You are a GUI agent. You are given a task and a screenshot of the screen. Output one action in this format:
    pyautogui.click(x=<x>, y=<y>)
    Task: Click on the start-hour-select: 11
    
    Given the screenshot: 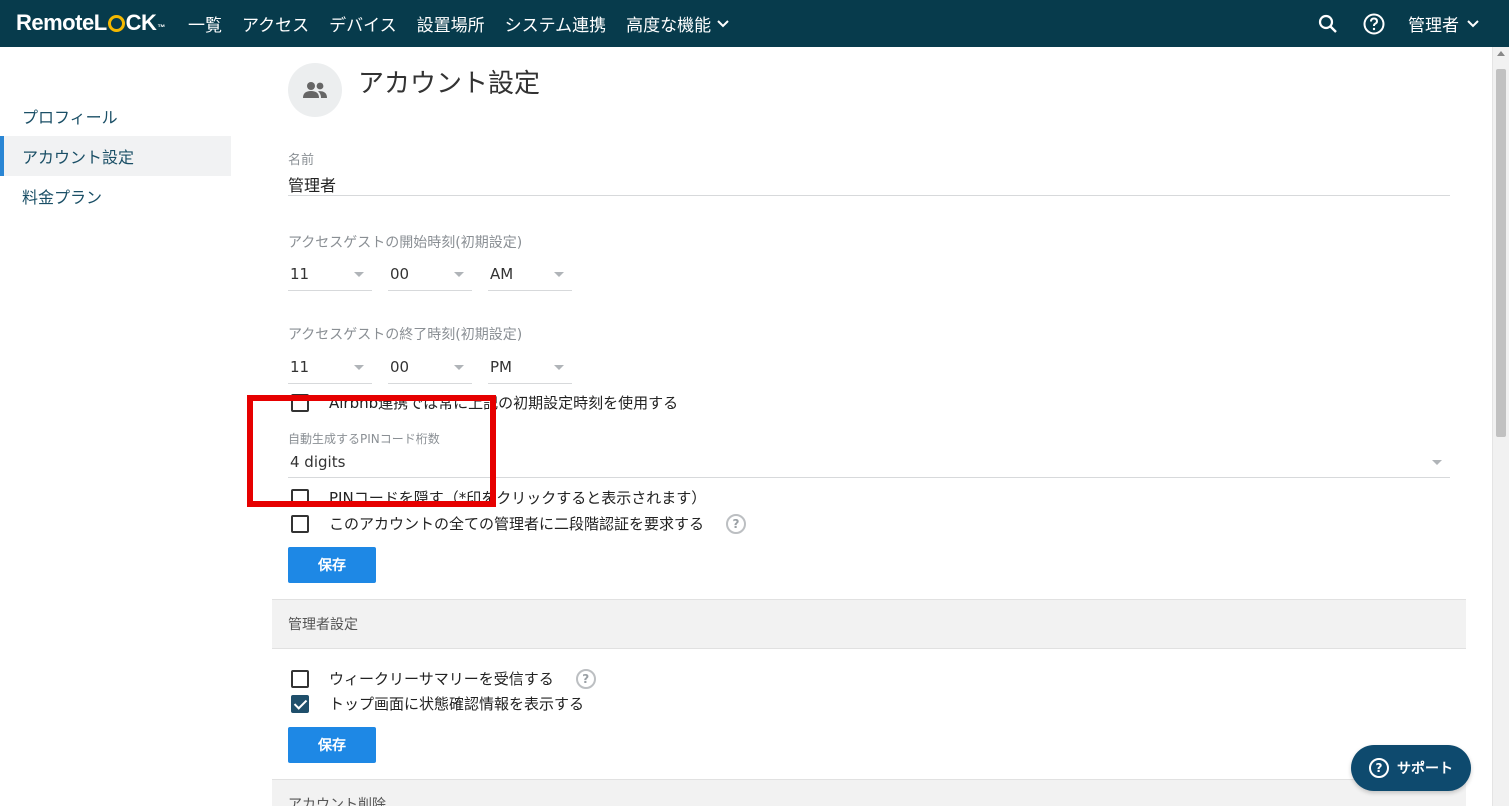 What is the action you would take?
    pyautogui.click(x=330, y=275)
    